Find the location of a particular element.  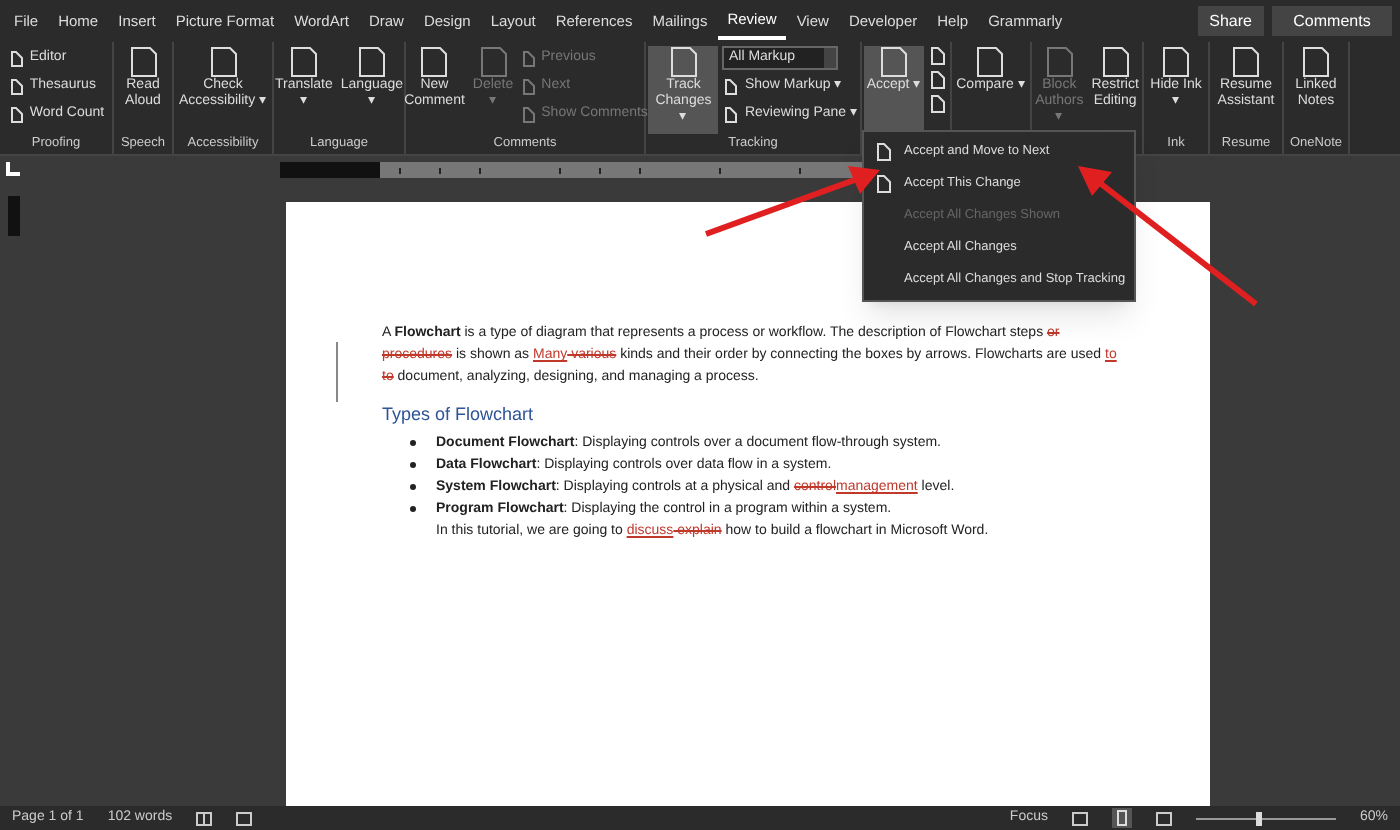

zoom-thumb is located at coordinates (1259, 818).